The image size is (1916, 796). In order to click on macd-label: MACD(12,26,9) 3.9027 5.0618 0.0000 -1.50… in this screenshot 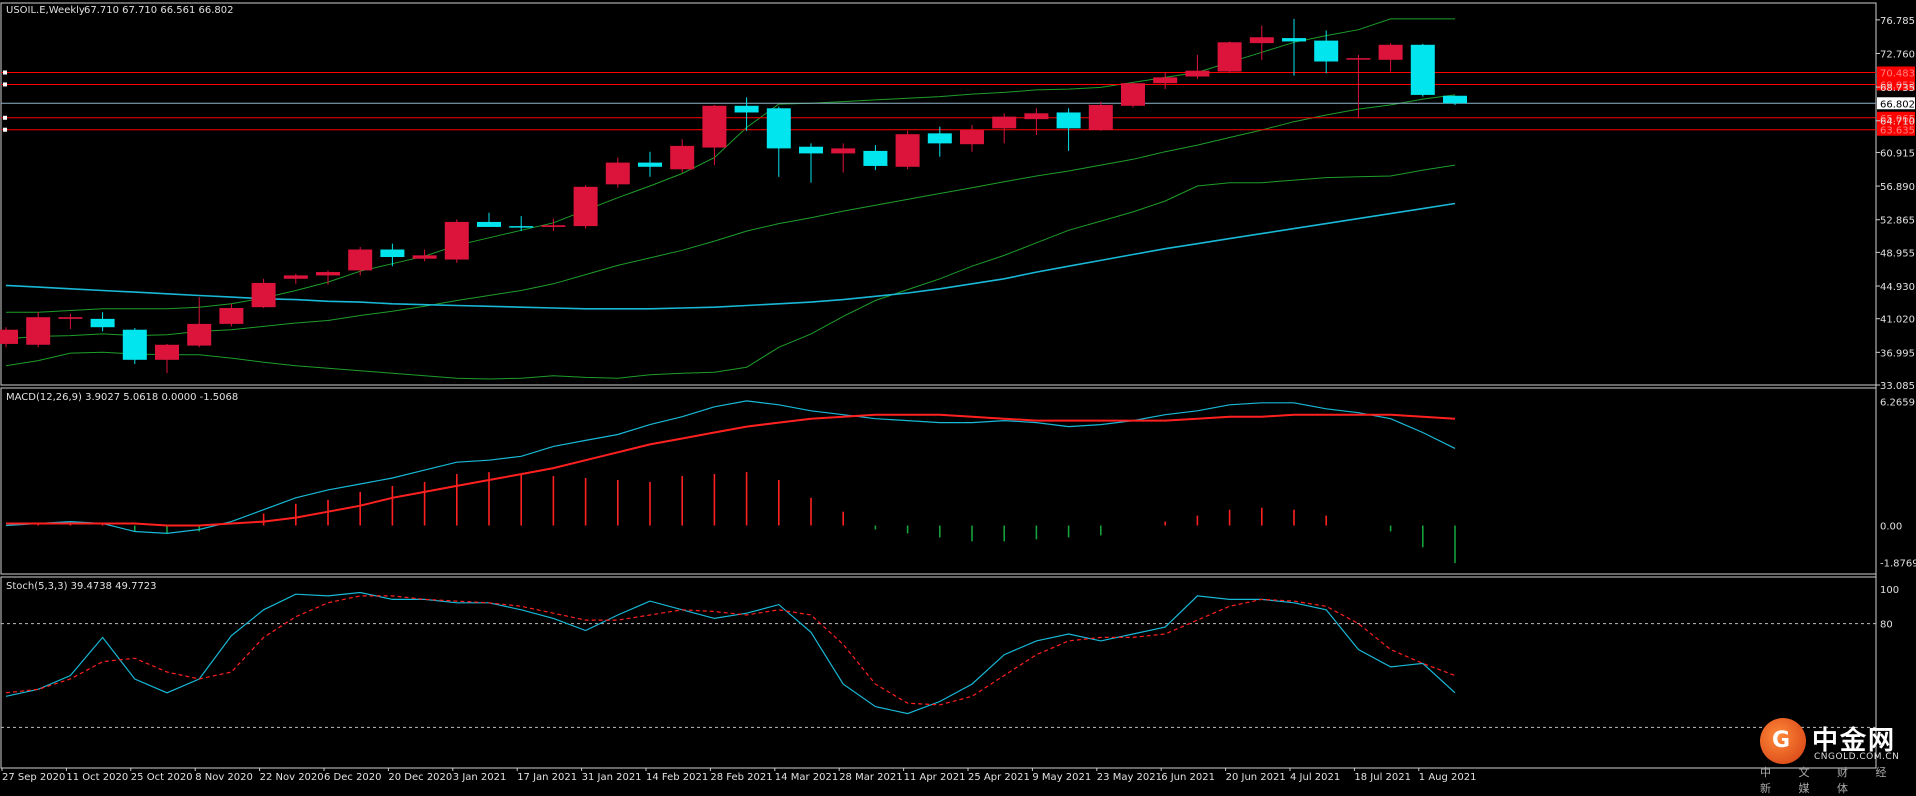, I will do `click(122, 397)`.